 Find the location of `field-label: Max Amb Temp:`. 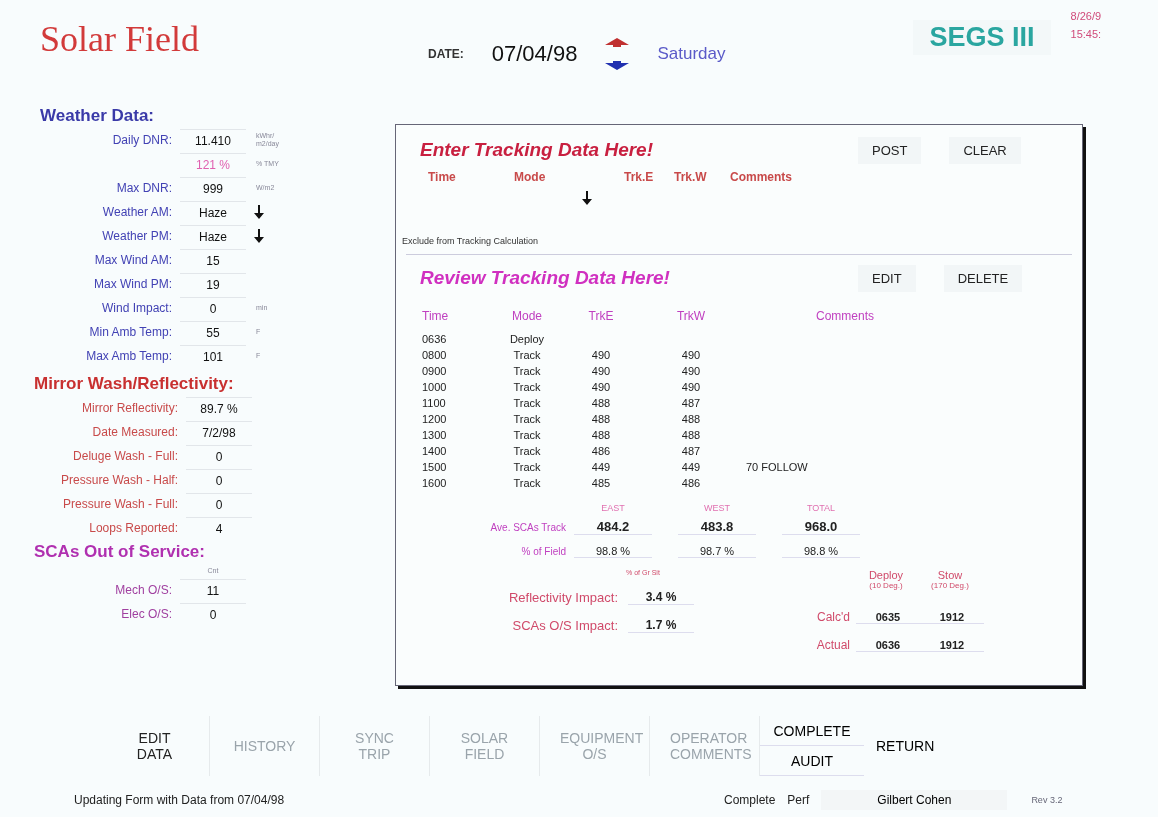

field-label: Max Amb Temp: is located at coordinates (129, 356).